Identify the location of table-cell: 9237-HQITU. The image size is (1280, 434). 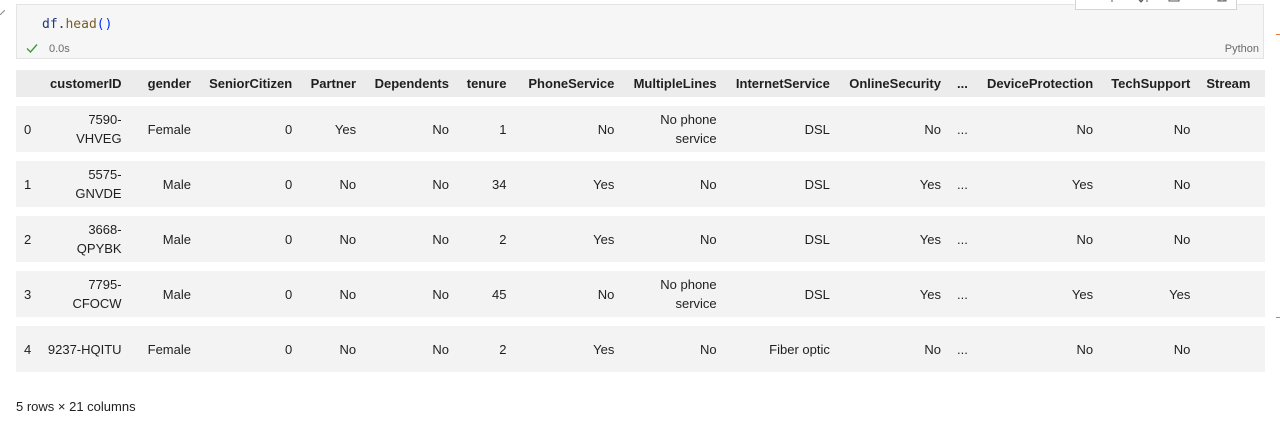
(84, 349).